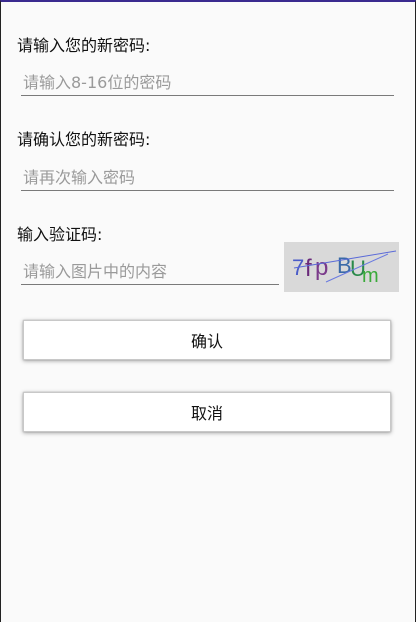 This screenshot has height=622, width=416. Describe the element at coordinates (207, 340) in the screenshot. I see `confirm-button: 确认` at that location.